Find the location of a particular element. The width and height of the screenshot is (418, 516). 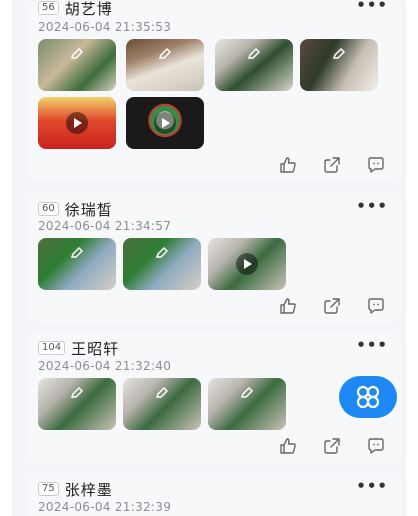

post-card: 75 张梓墨 ••• 2024-06-04 21:32:39 is located at coordinates (214, 494).